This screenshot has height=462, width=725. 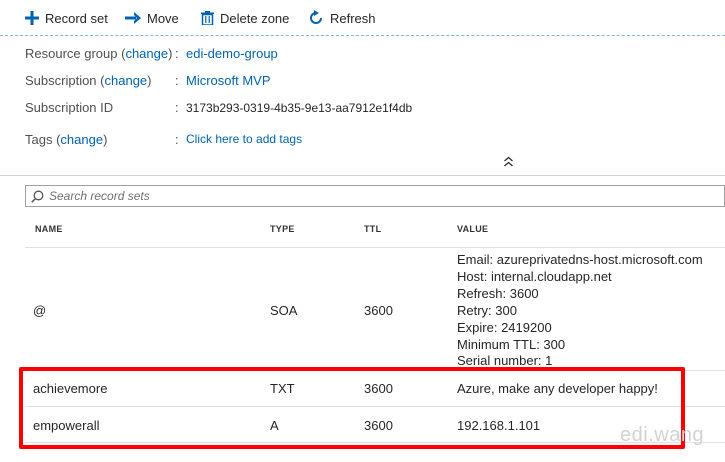 What do you see at coordinates (504, 327) in the screenshot?
I see `soa-expire: Expire: 2419200` at bounding box center [504, 327].